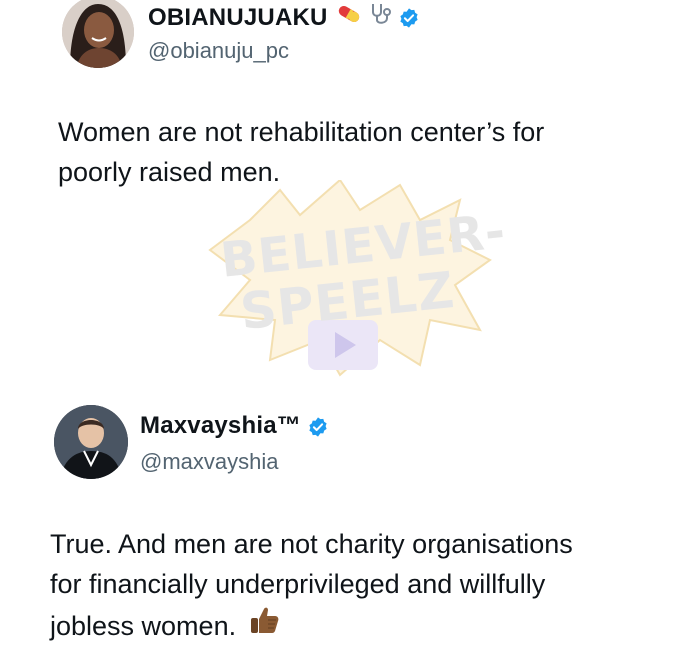 This screenshot has height=650, width=699. I want to click on stethoscope-icon, so click(381, 17).